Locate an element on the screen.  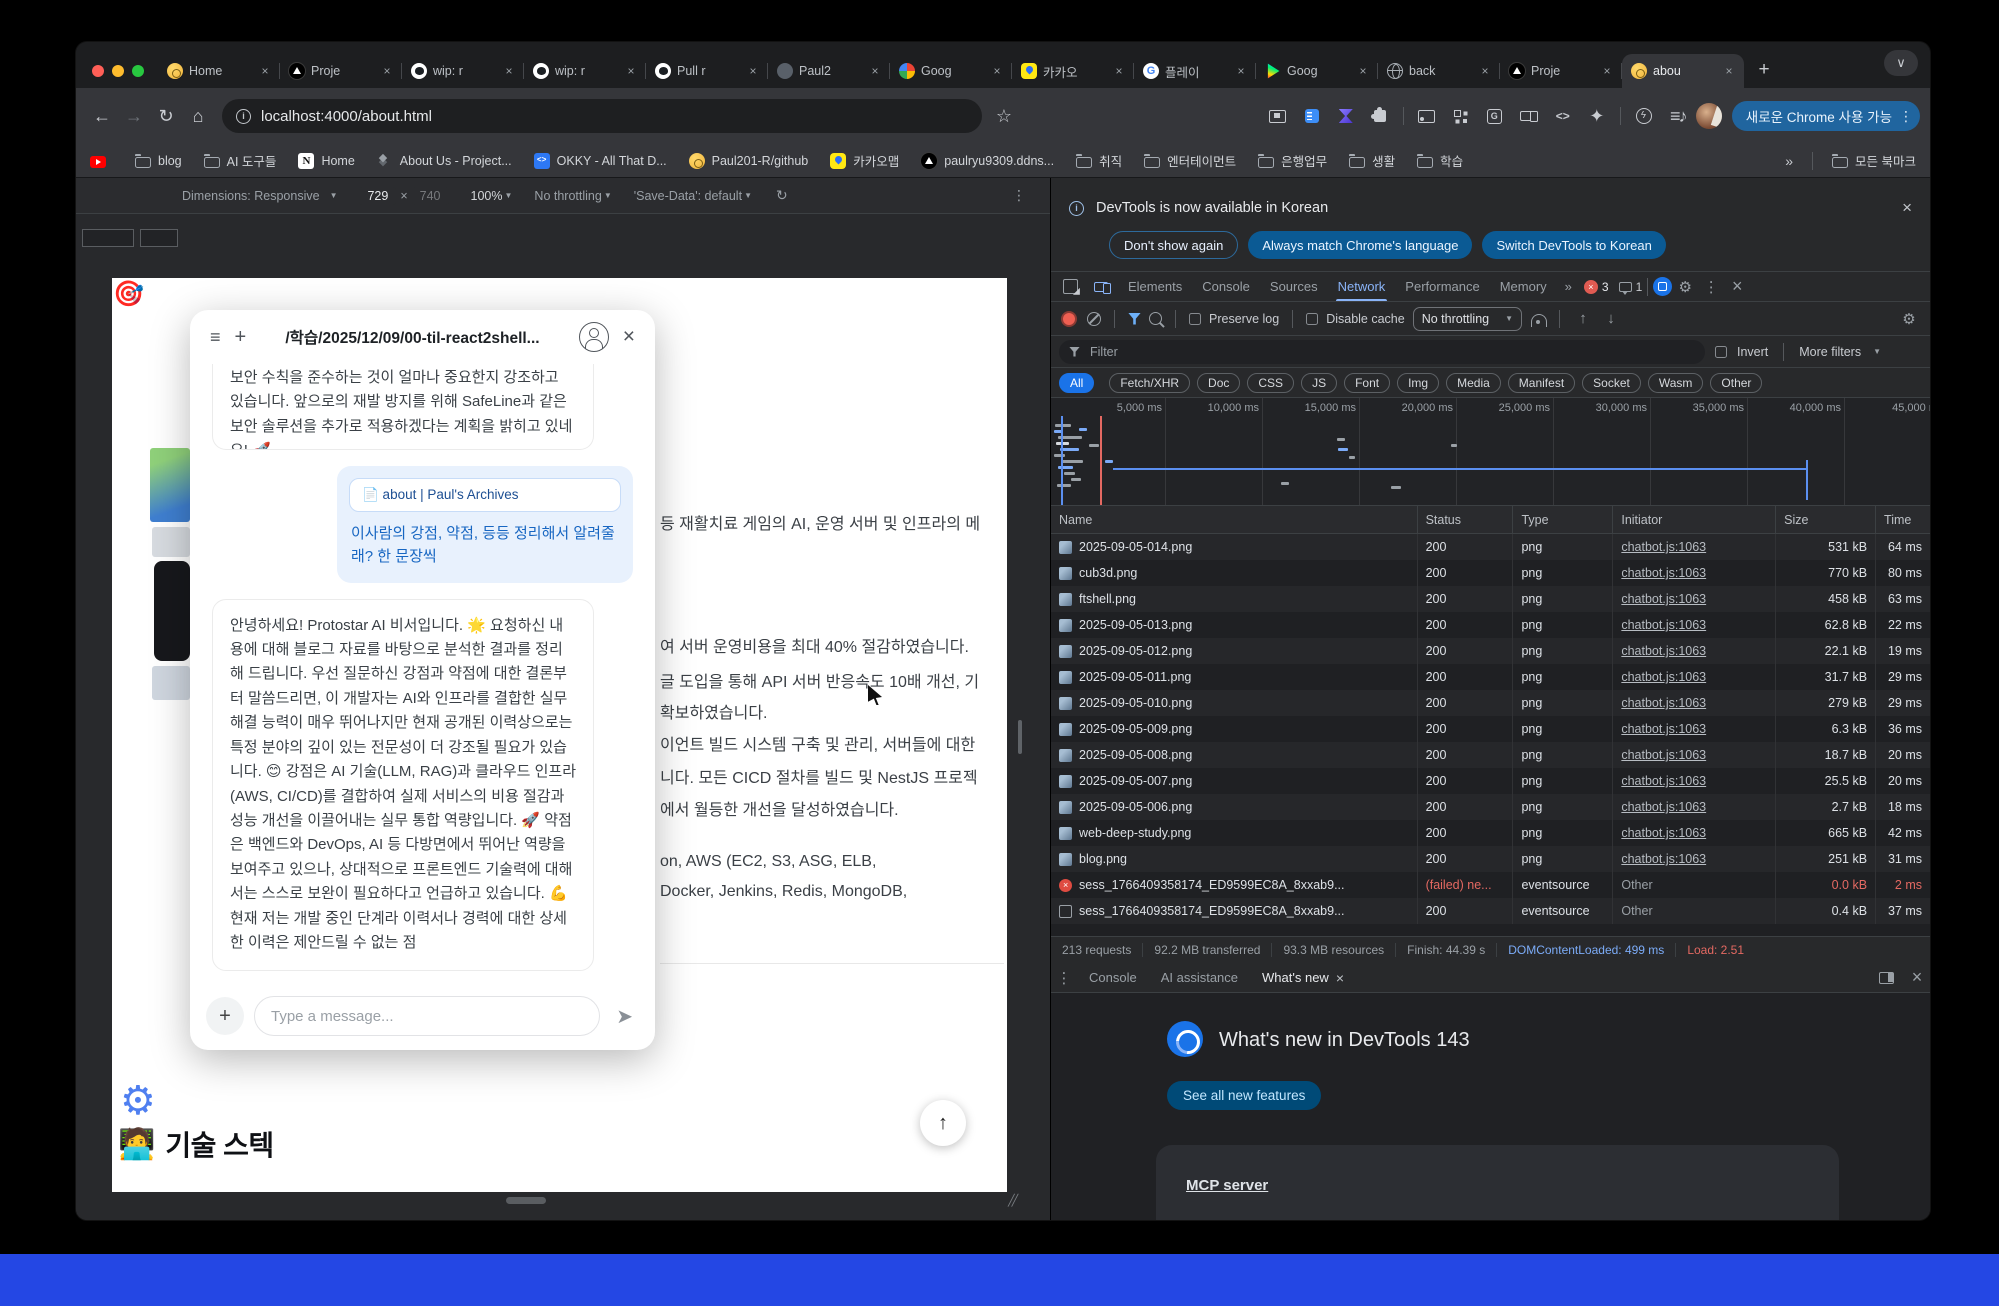
viewport-height-input: 740 is located at coordinates (430, 195).